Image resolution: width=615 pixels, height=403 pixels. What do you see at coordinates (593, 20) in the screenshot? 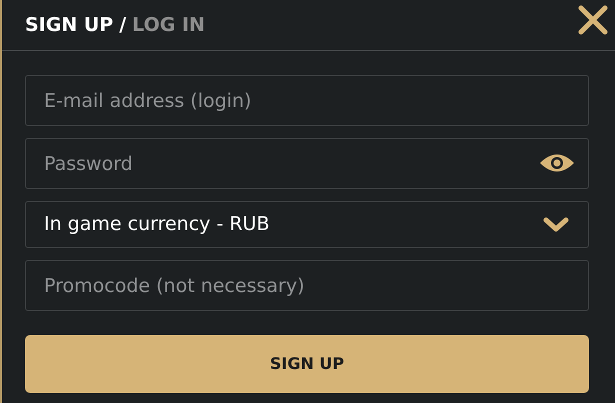
I see `close-icon` at bounding box center [593, 20].